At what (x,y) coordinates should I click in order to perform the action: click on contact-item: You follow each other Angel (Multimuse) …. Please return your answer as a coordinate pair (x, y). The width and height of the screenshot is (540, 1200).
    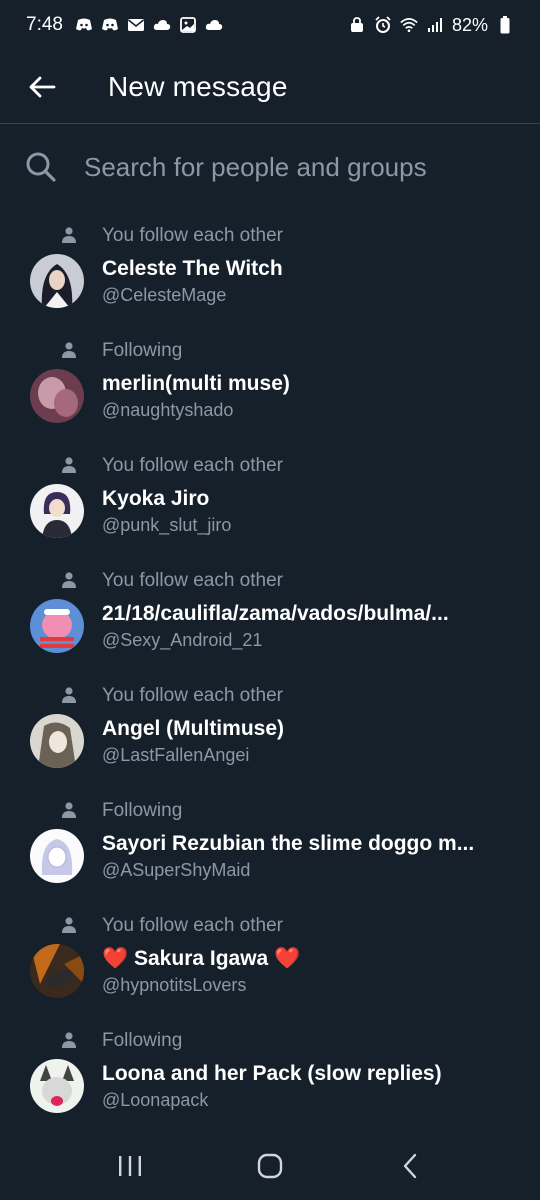
    Looking at the image, I should click on (270, 729).